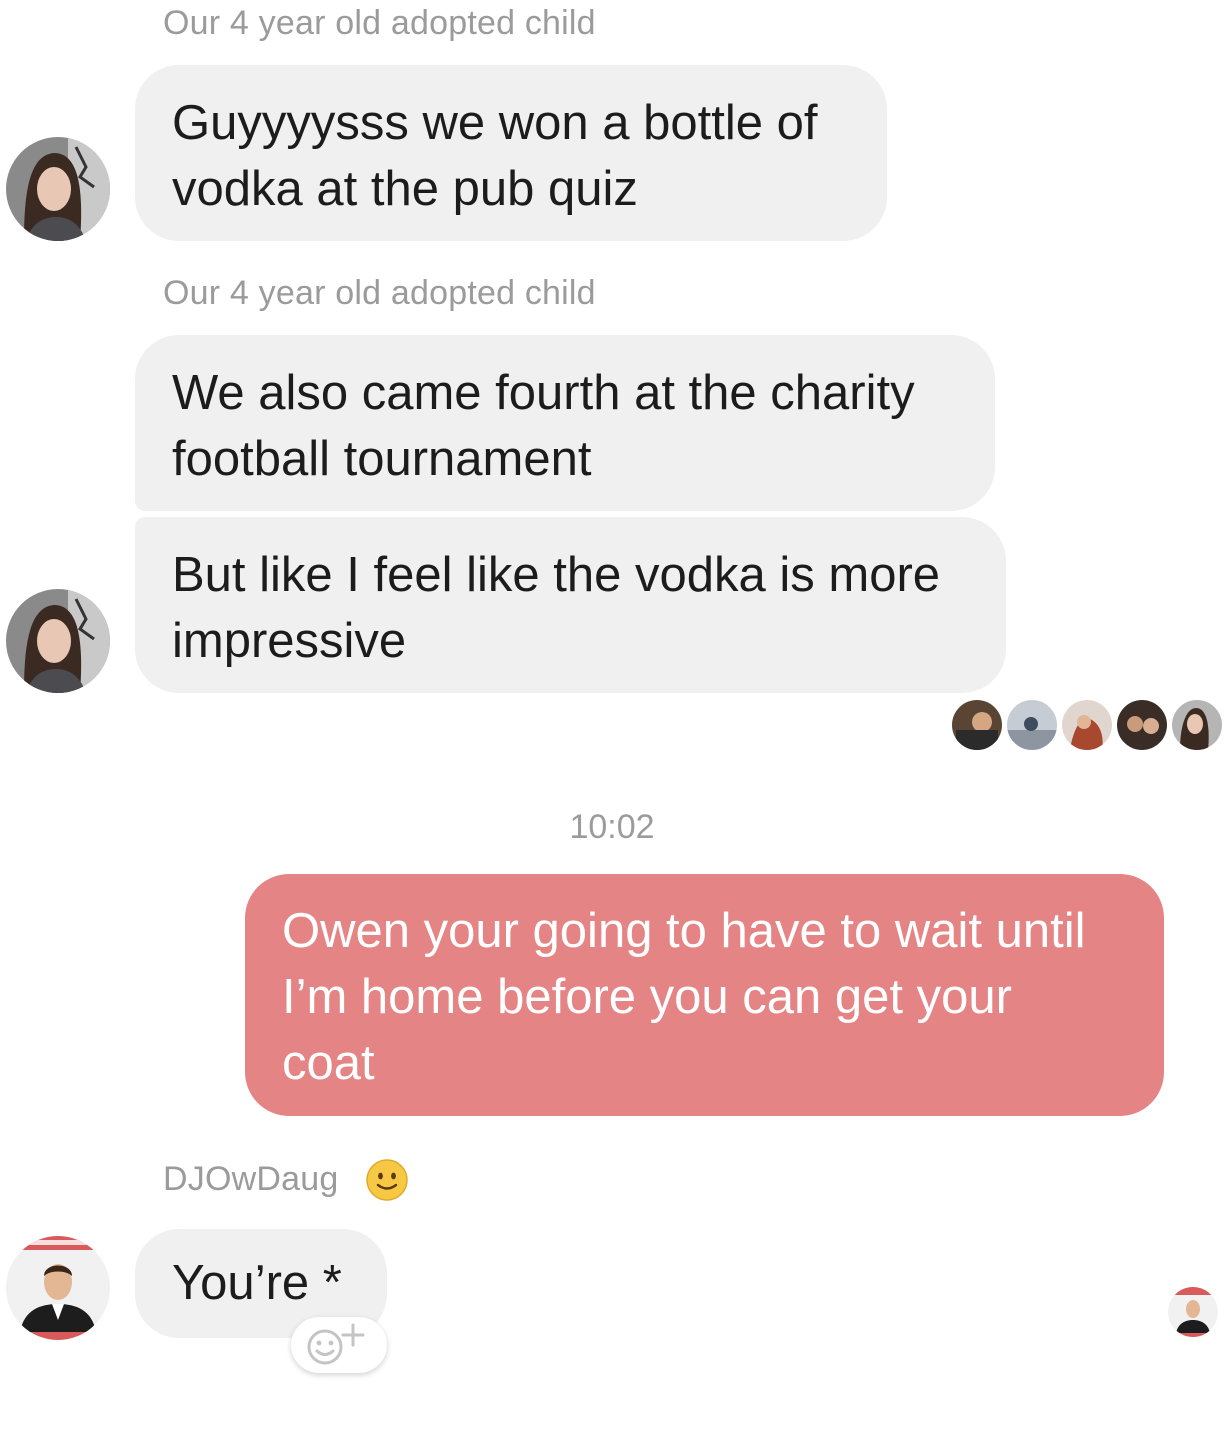 The width and height of the screenshot is (1224, 1432). What do you see at coordinates (328, 1063) in the screenshot?
I see `message-line: coat` at bounding box center [328, 1063].